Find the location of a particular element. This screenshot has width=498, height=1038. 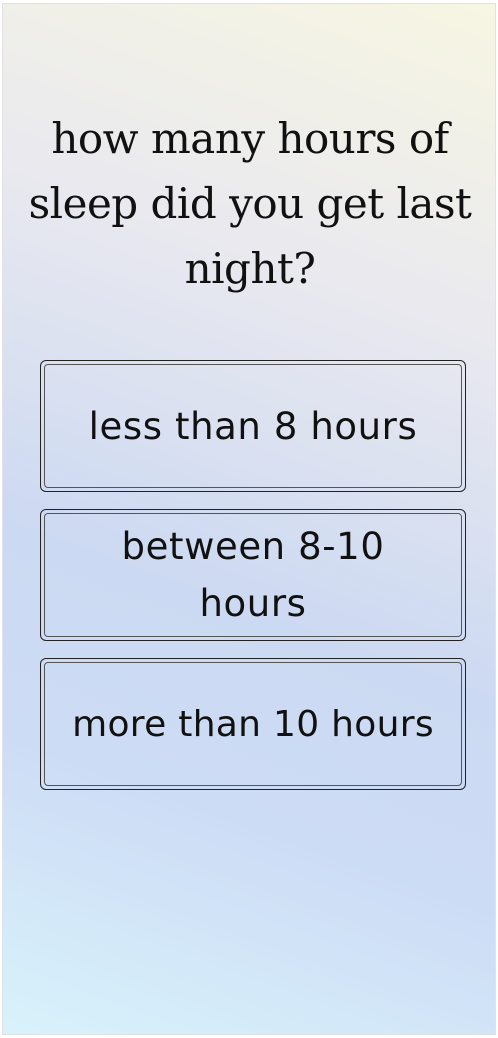

option-label: less than 8 hours is located at coordinates (253, 426).